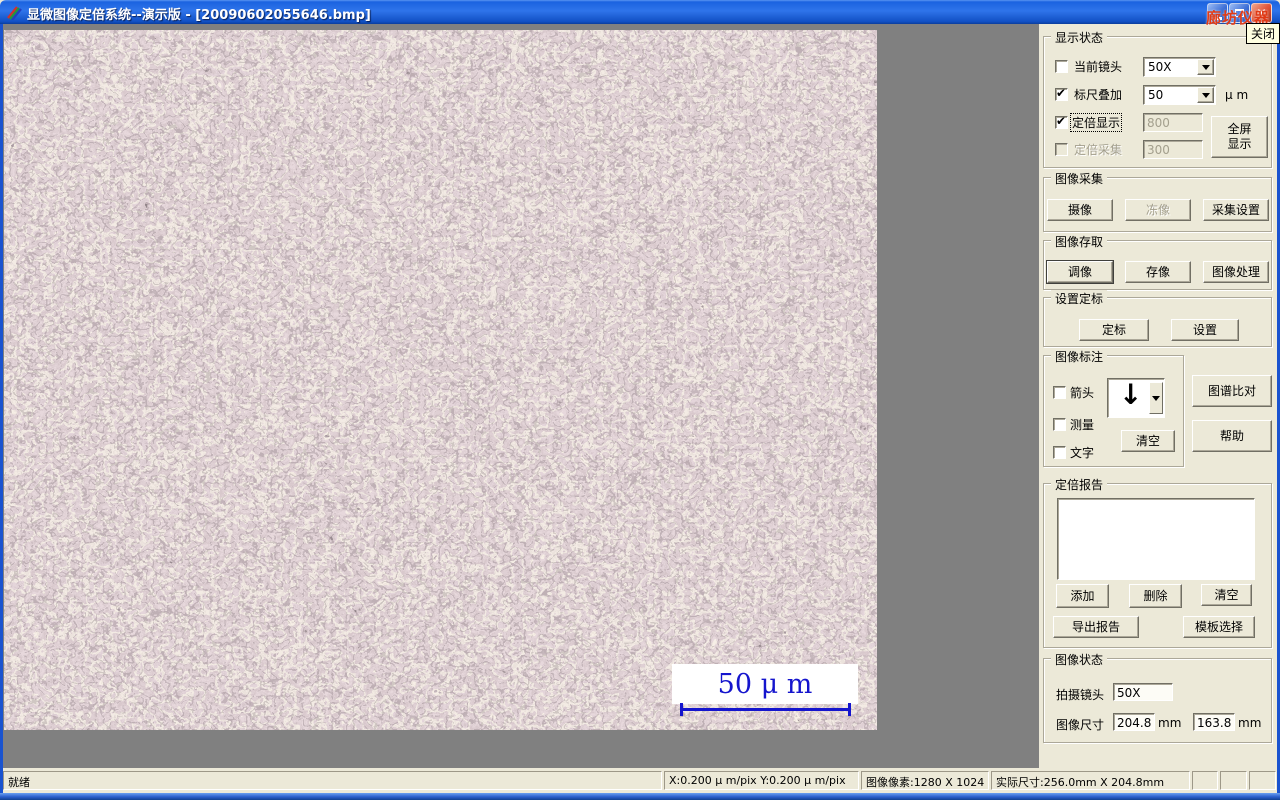  I want to click on scale-bar-line, so click(765, 709).